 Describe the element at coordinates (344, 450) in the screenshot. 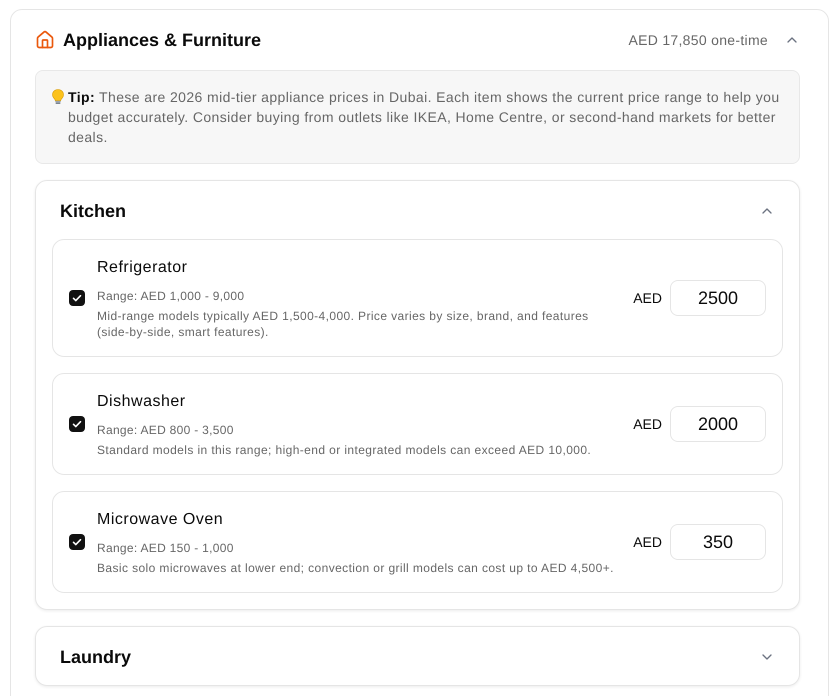

I see `item-description: Standard models in this range; high-end or integrated models can exceed AED 10,000.` at that location.